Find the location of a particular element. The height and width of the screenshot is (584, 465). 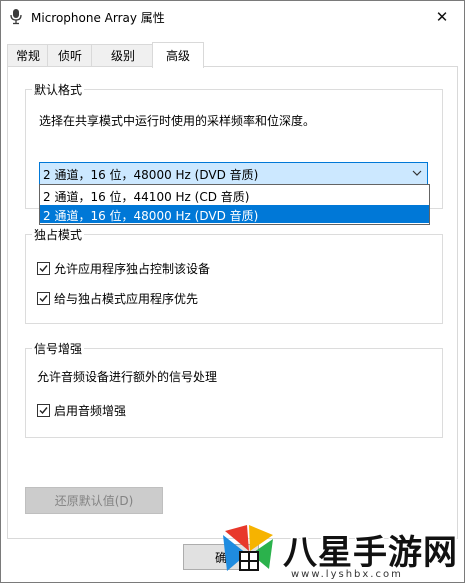

exclusive-priority-checkbox: 给与独占模式应用程序优先 is located at coordinates (117, 298).